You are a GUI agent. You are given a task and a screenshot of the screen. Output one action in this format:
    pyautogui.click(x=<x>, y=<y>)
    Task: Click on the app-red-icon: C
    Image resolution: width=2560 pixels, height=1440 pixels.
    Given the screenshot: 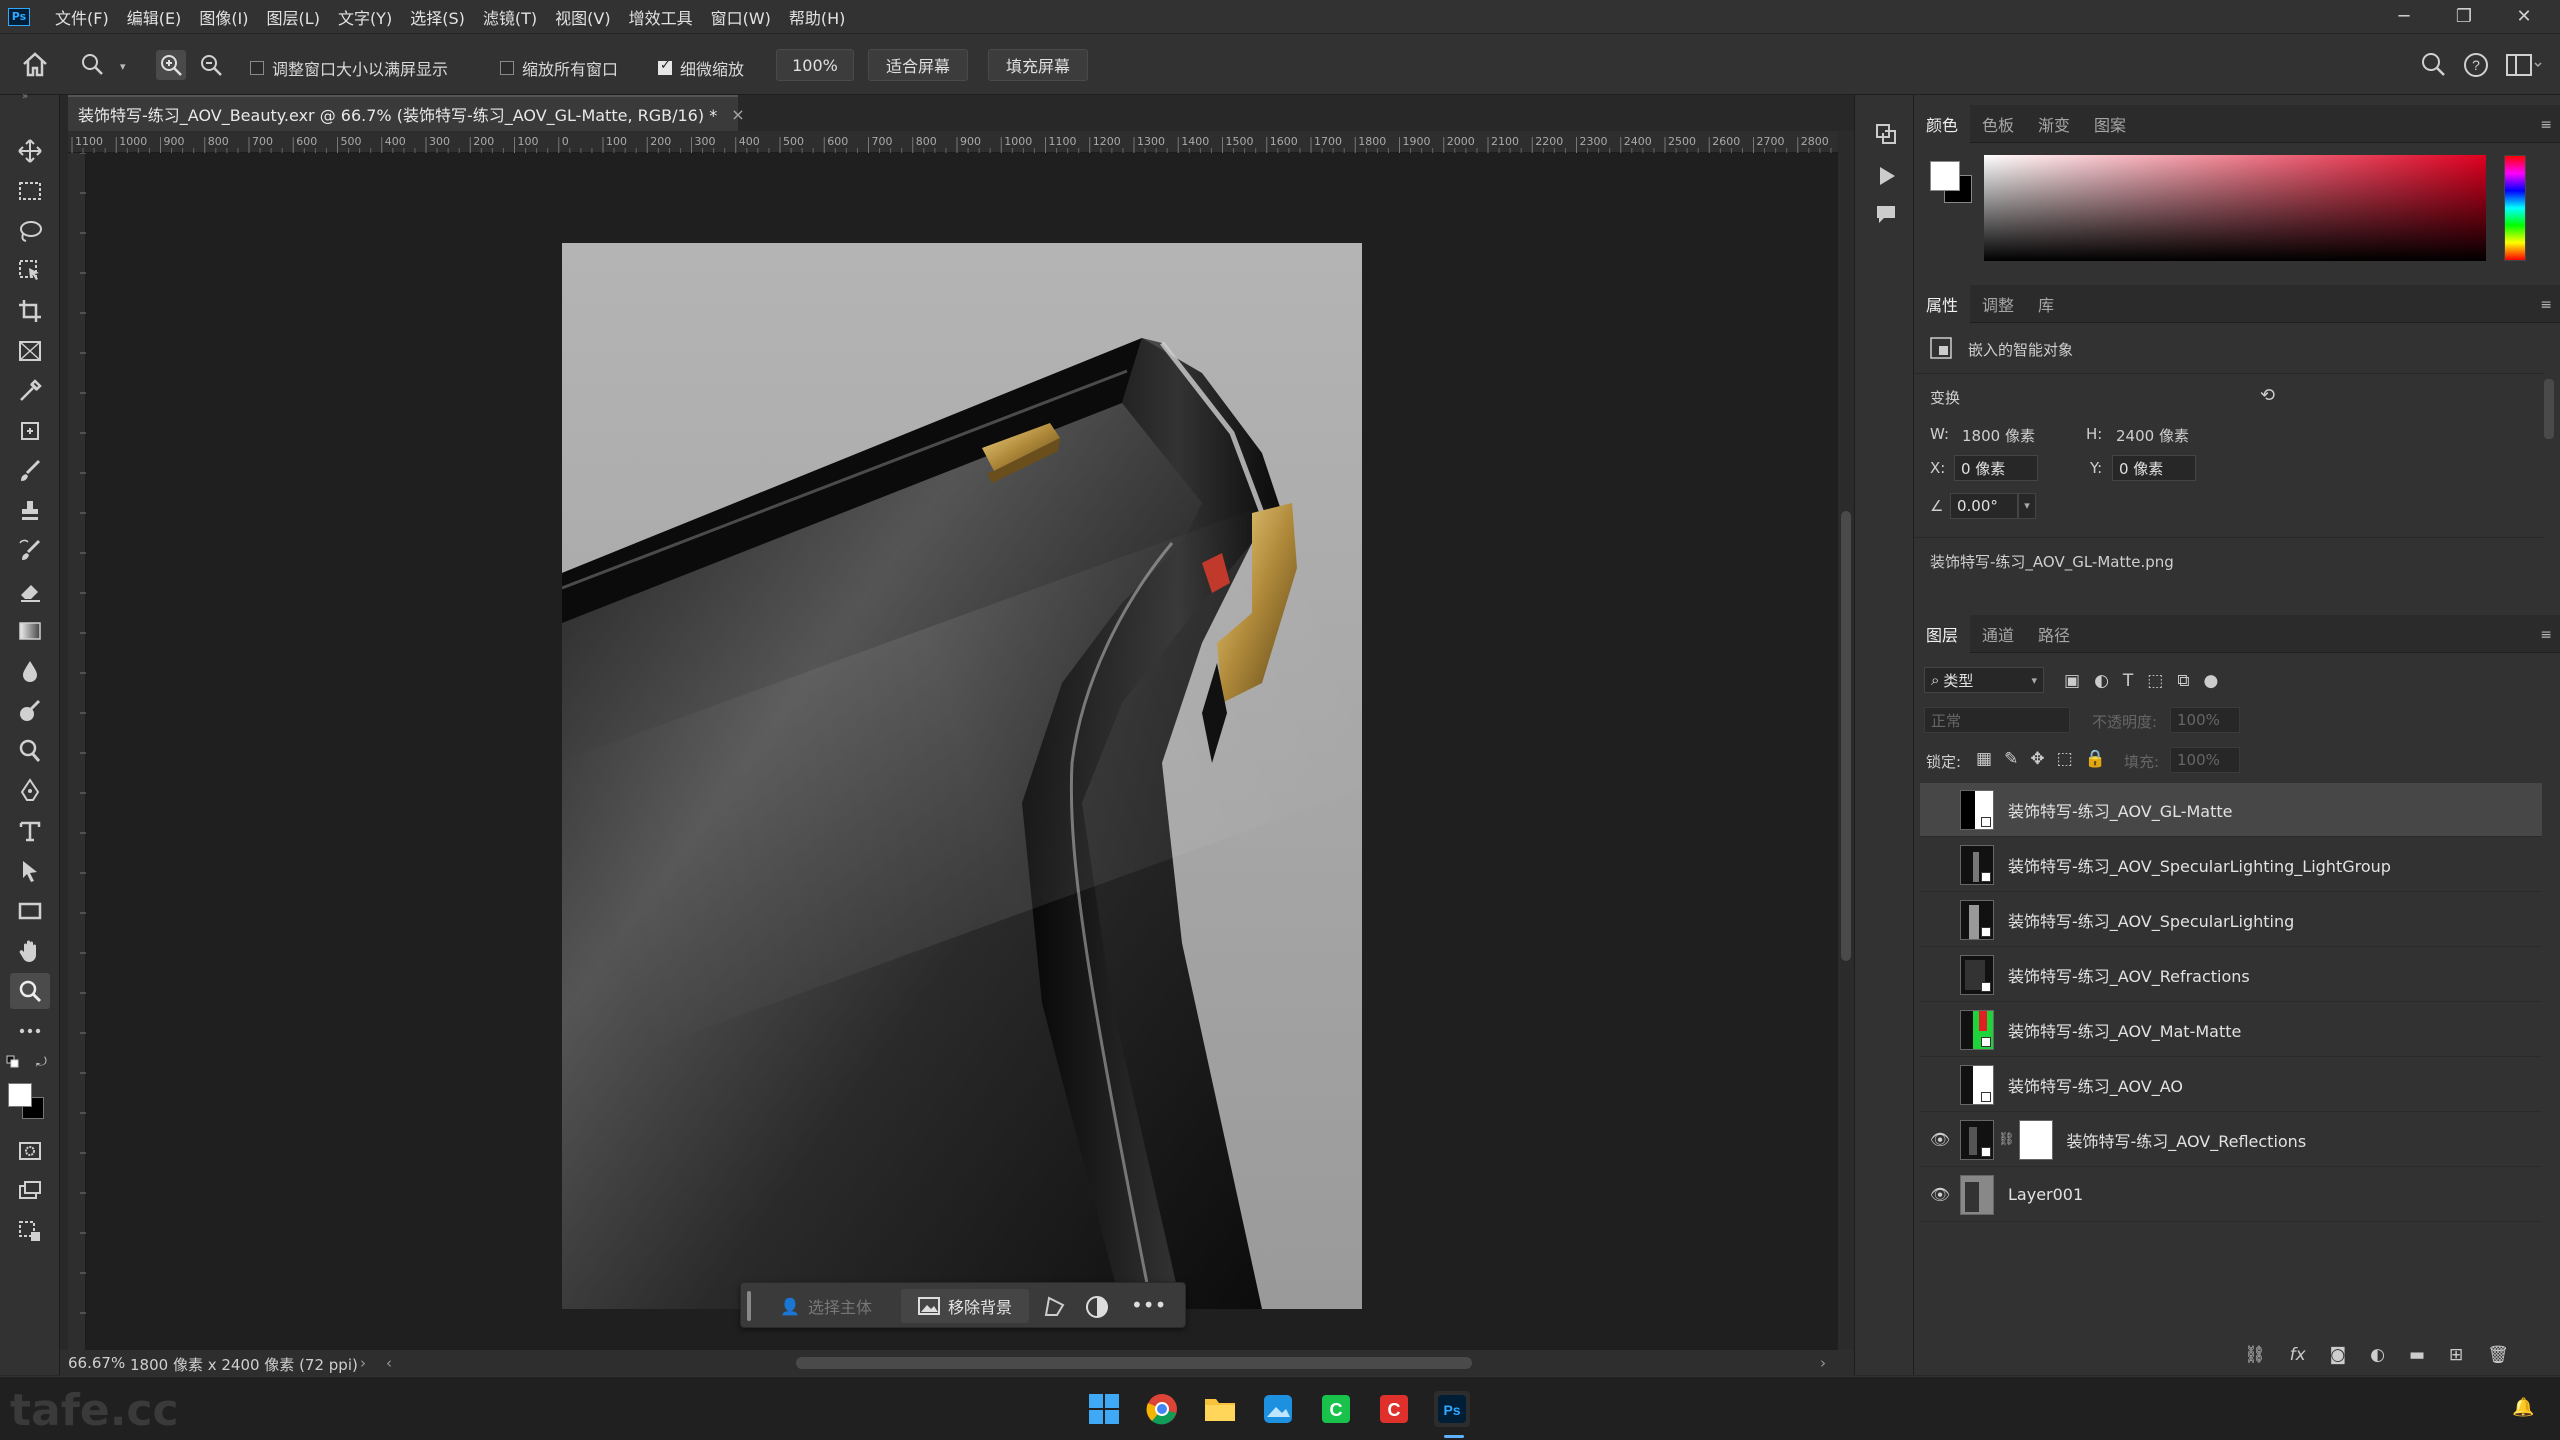 What is the action you would take?
    pyautogui.click(x=1394, y=1409)
    